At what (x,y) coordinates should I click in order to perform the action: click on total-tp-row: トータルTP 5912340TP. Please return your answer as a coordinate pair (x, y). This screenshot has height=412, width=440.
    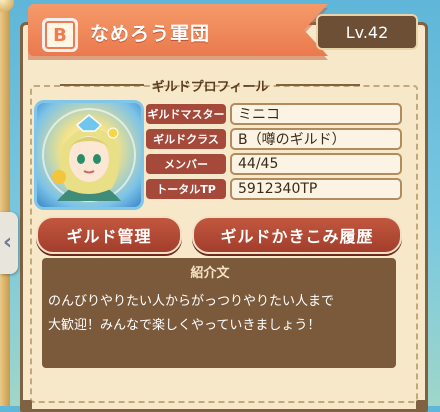
    Looking at the image, I should click on (274, 189).